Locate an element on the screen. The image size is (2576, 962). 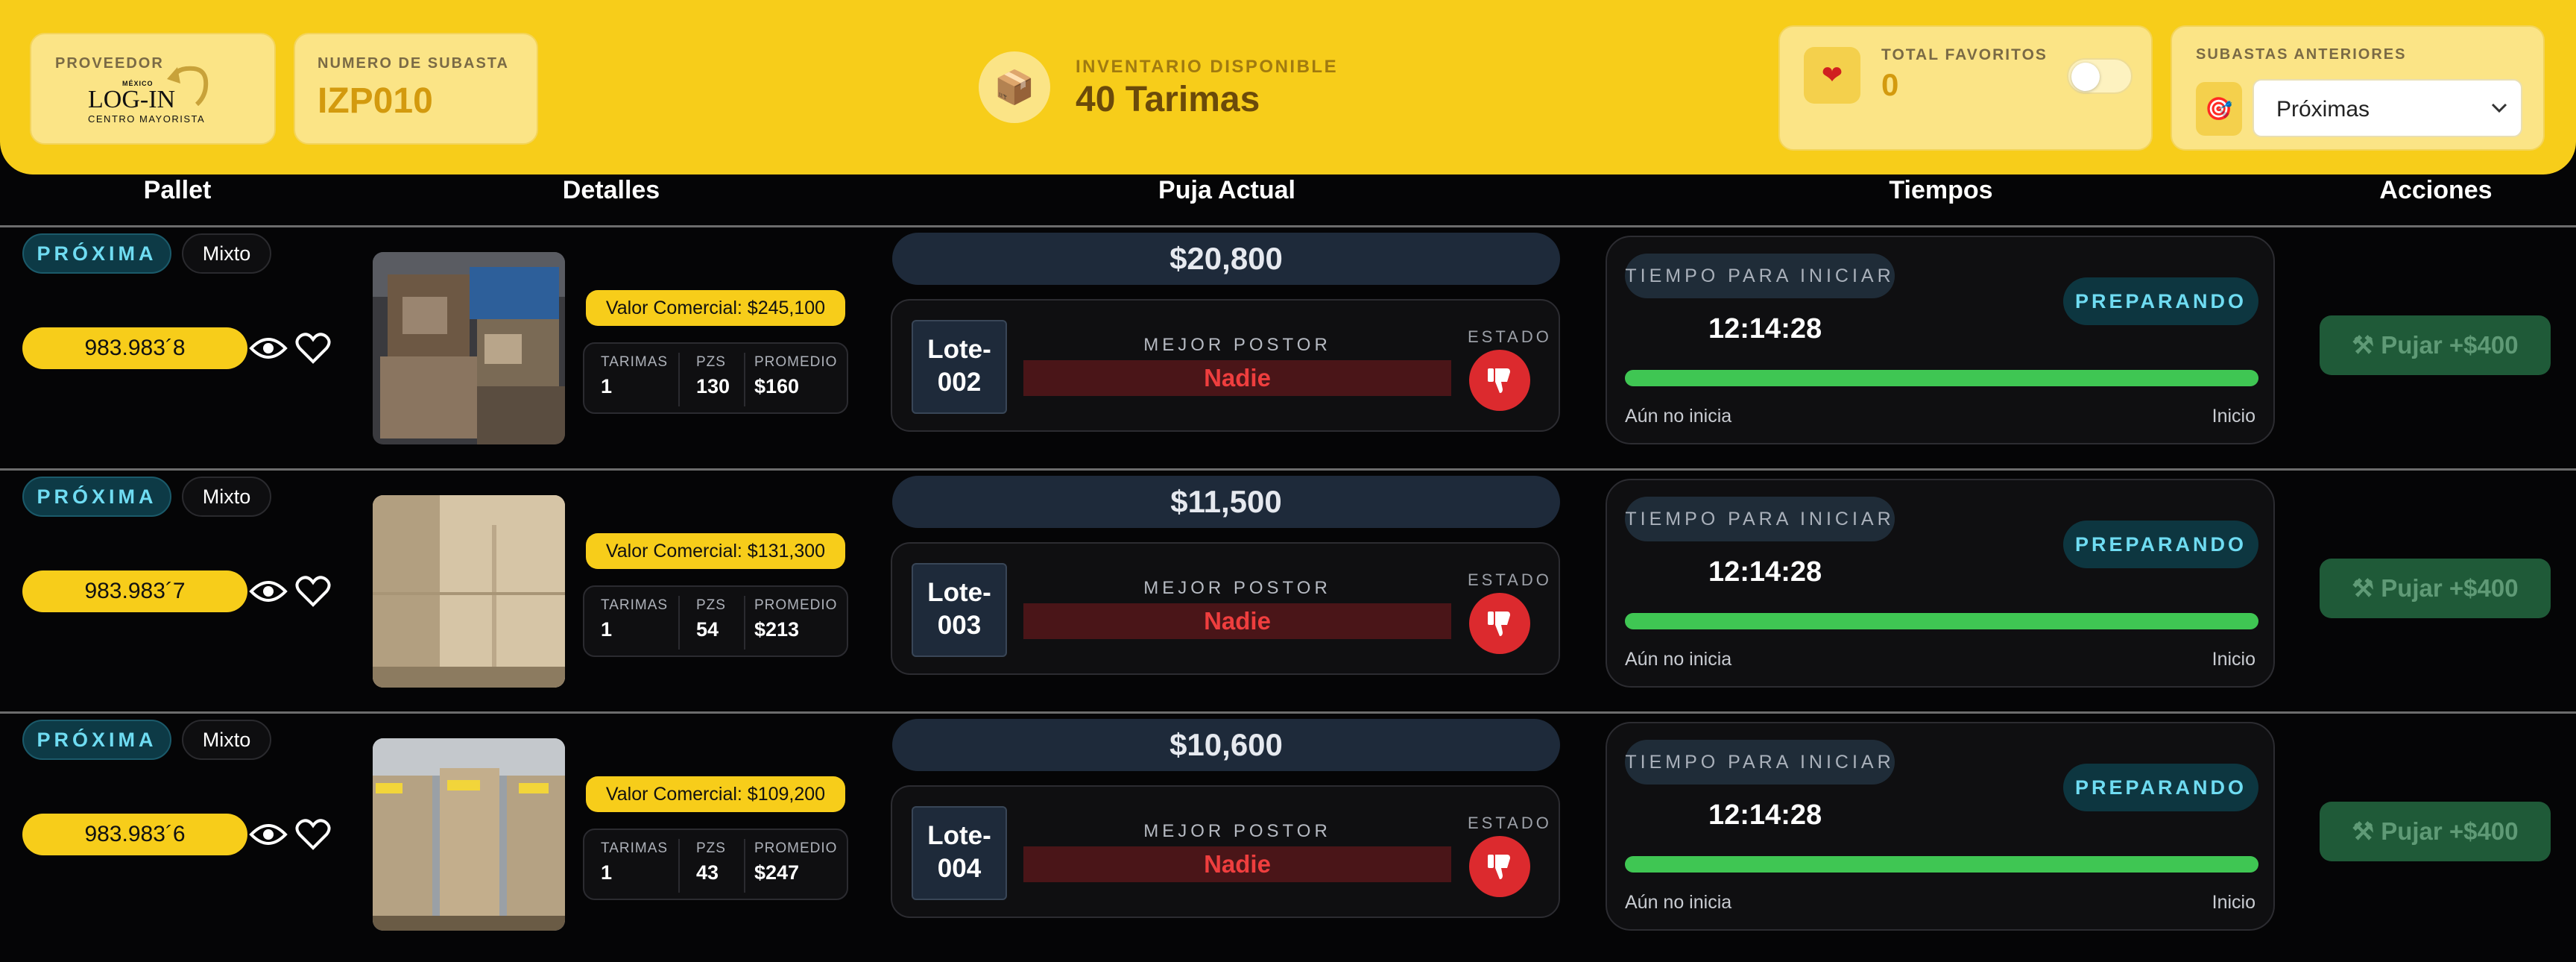
stat-promedio: PROMEDIO $213 is located at coordinates (796, 619).